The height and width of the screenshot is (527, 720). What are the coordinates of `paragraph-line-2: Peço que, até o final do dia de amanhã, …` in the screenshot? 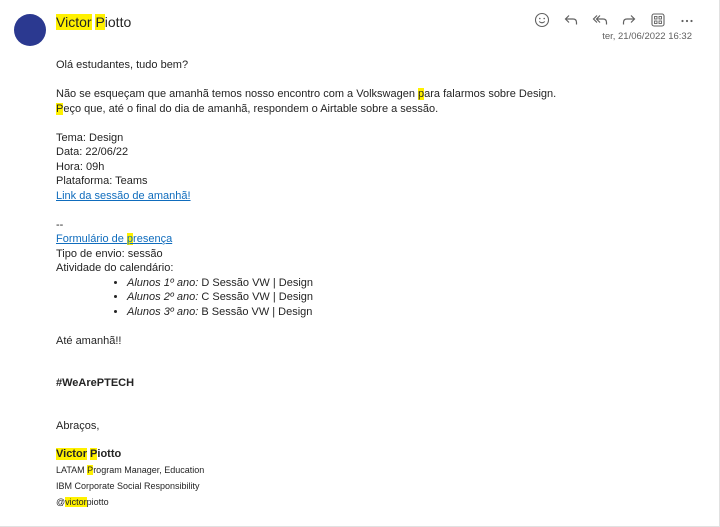 It's located at (366, 109).